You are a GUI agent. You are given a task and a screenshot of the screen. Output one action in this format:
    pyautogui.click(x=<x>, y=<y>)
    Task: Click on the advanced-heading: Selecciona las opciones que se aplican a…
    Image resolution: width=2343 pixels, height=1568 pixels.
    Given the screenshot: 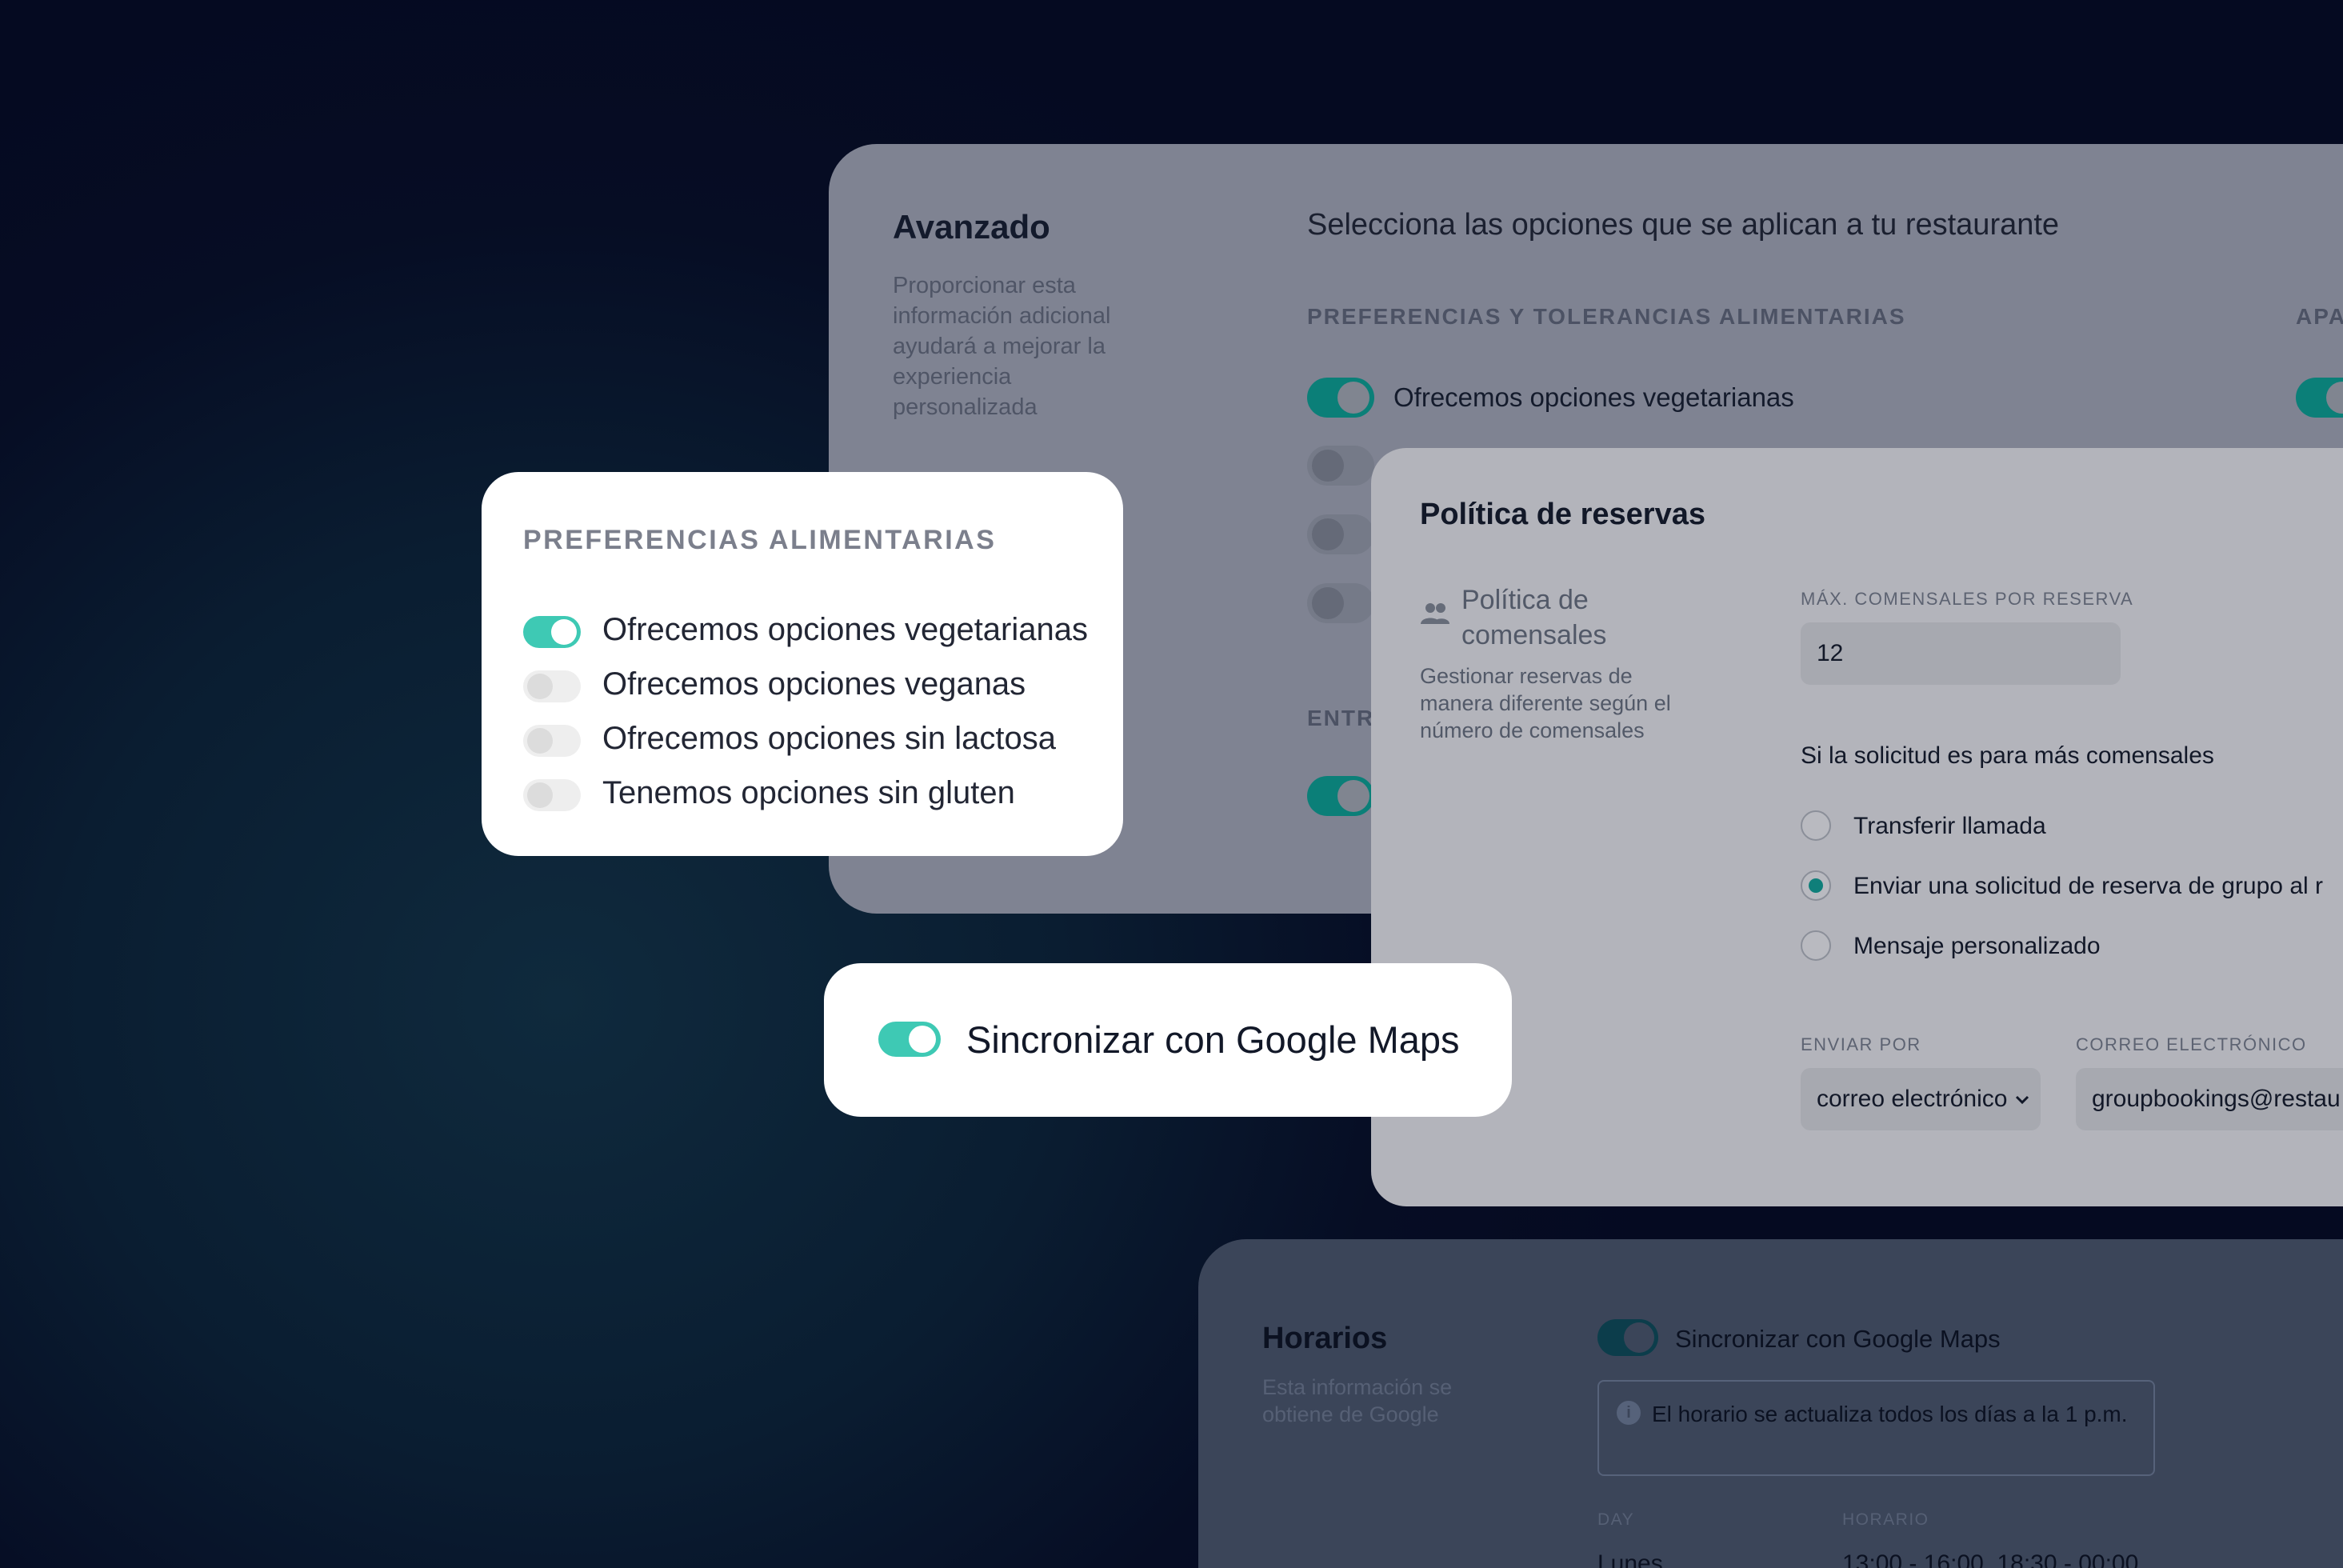 What is the action you would take?
    pyautogui.click(x=1683, y=225)
    